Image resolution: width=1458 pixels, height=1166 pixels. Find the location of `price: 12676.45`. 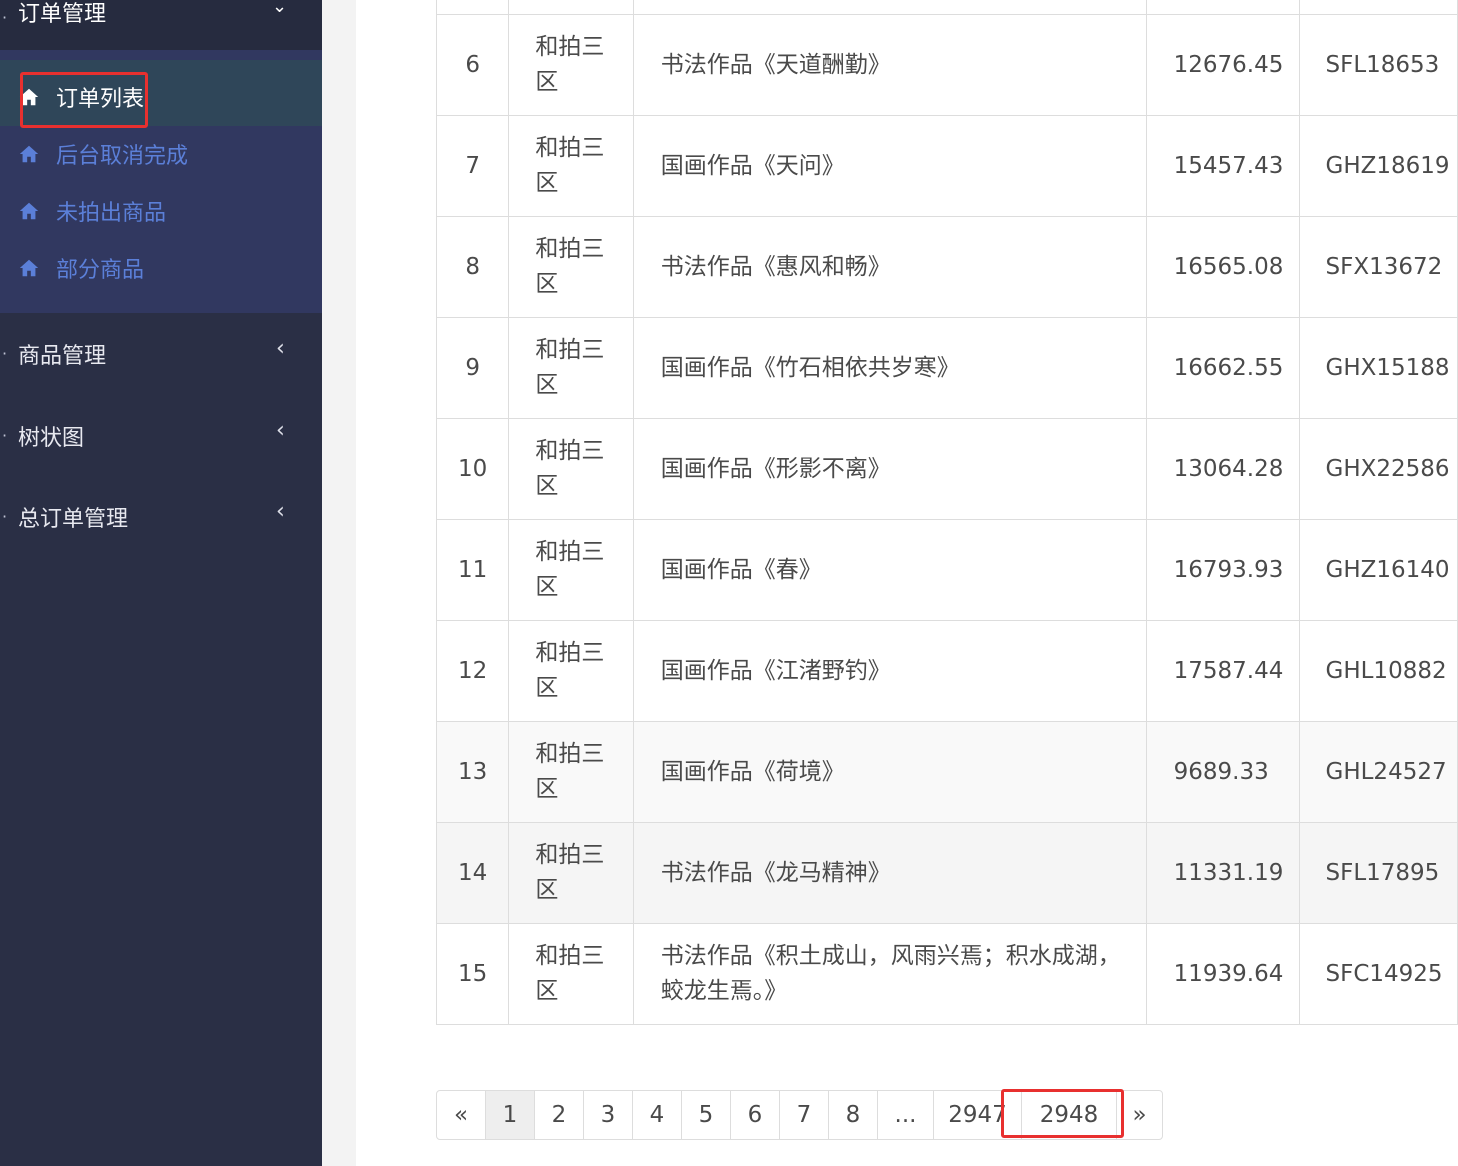

price: 12676.45 is located at coordinates (1222, 65).